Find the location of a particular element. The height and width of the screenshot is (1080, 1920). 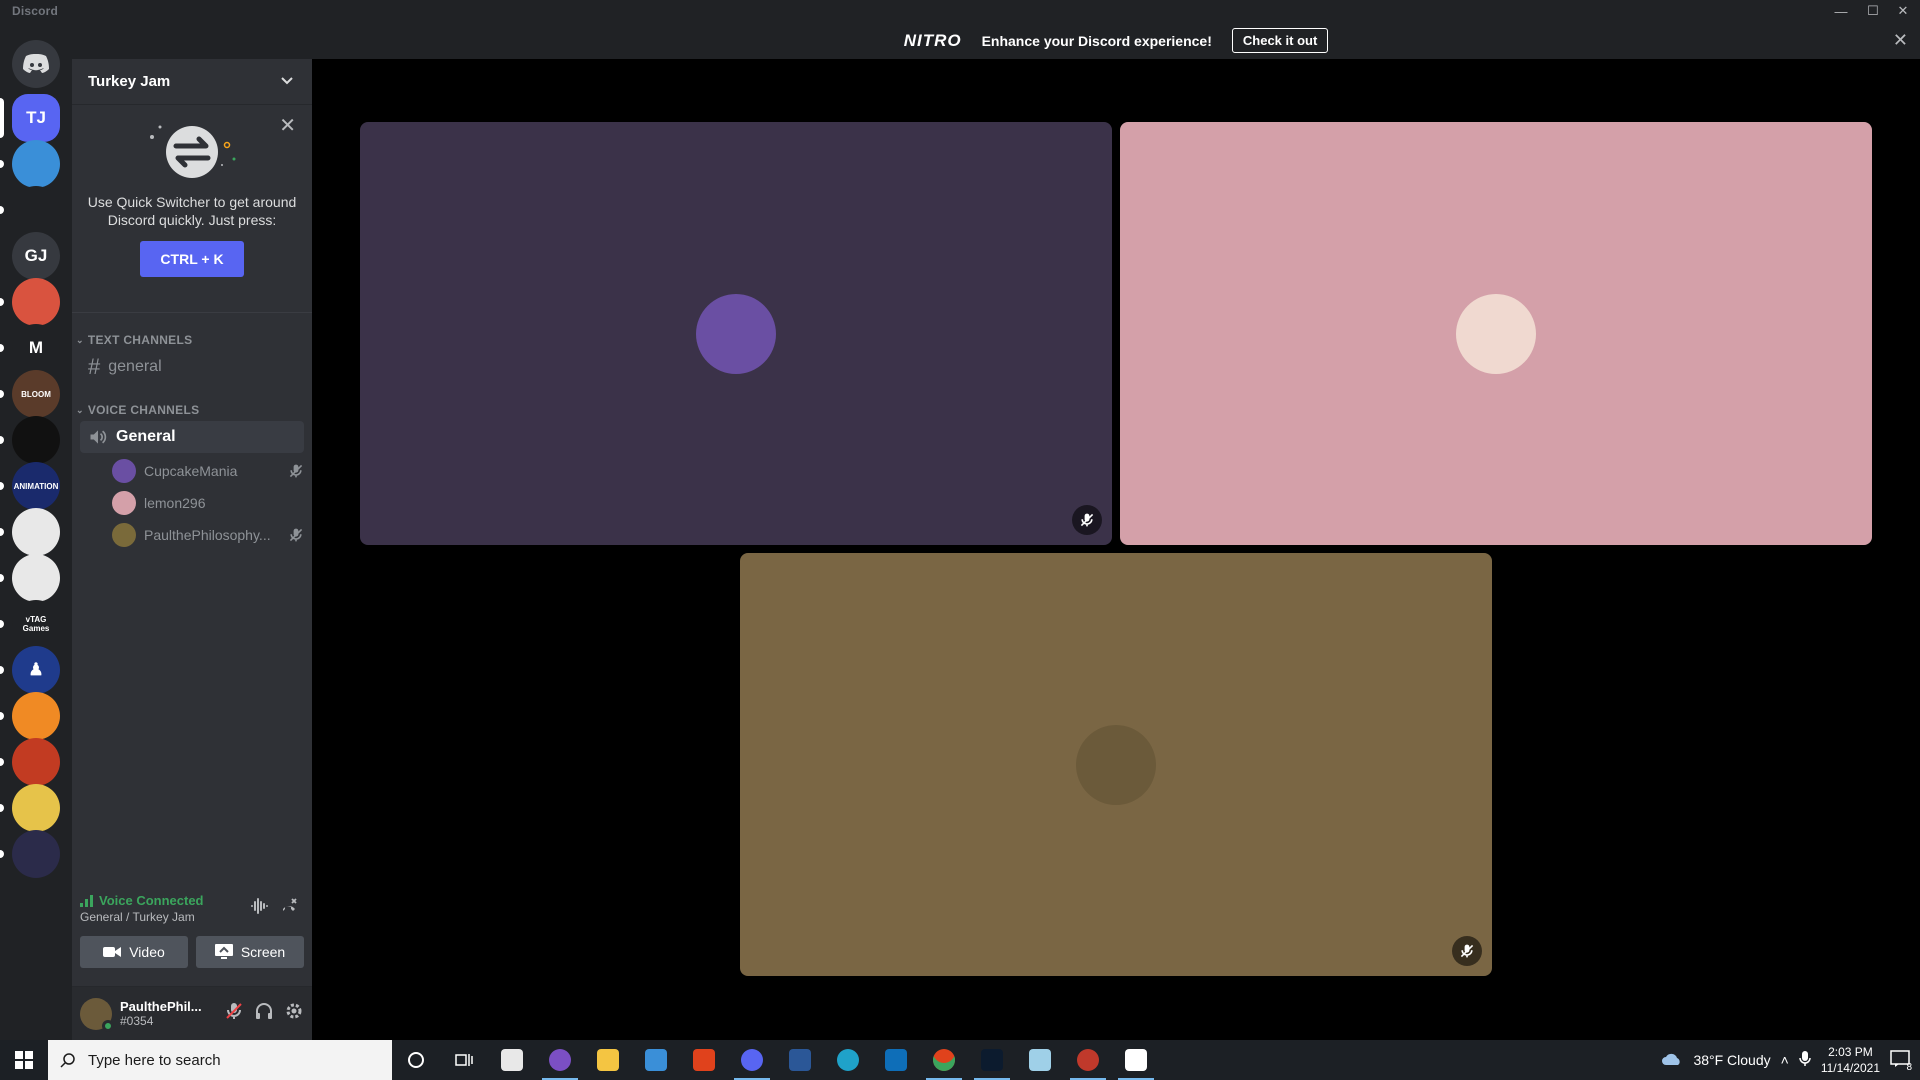

screen-share-button: Screen is located at coordinates (250, 952).